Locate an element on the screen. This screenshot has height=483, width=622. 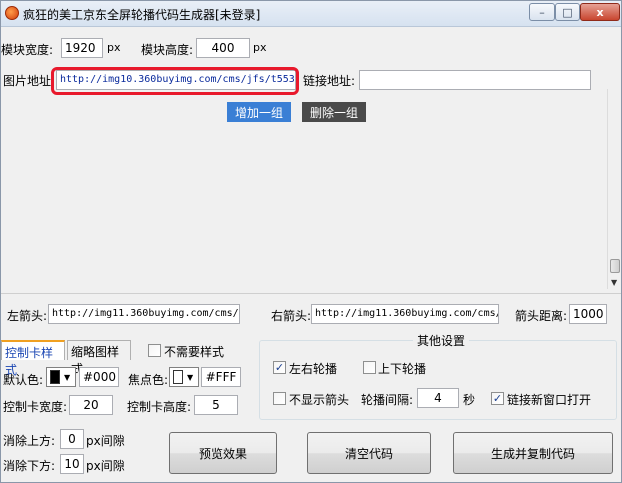
default-color-input: #000 is located at coordinates (99, 377).